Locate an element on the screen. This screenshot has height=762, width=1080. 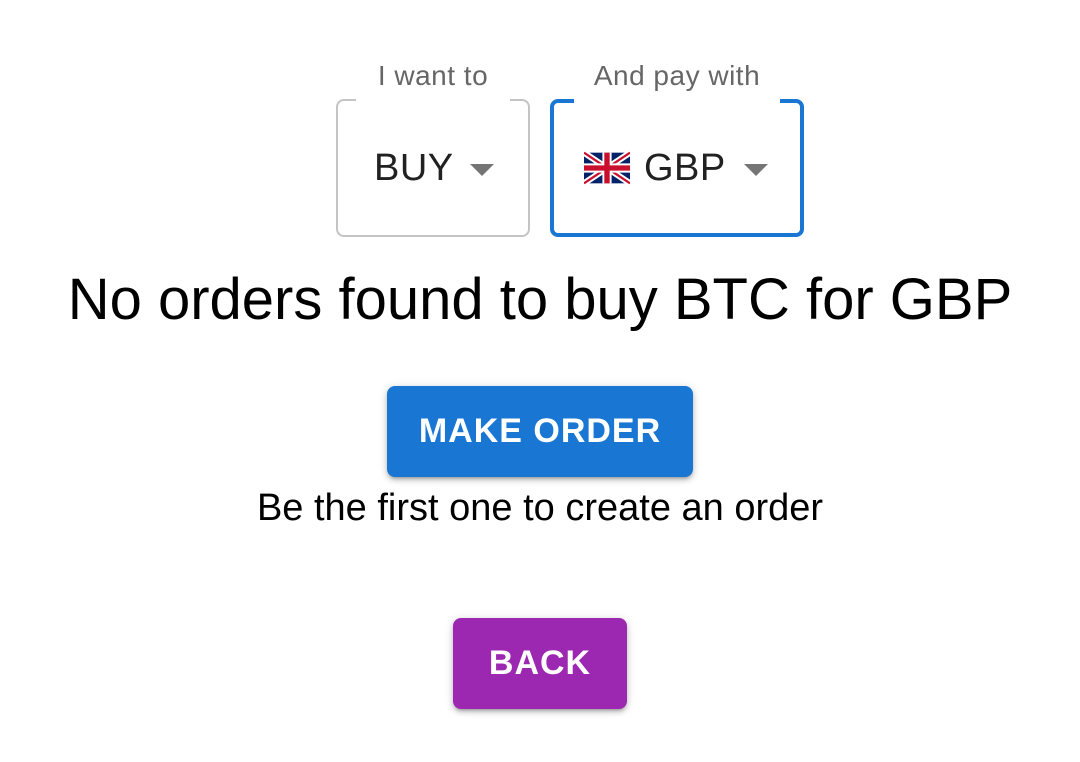
no-orders-heading: No orders found to buy BTC for GBP is located at coordinates (540, 299).